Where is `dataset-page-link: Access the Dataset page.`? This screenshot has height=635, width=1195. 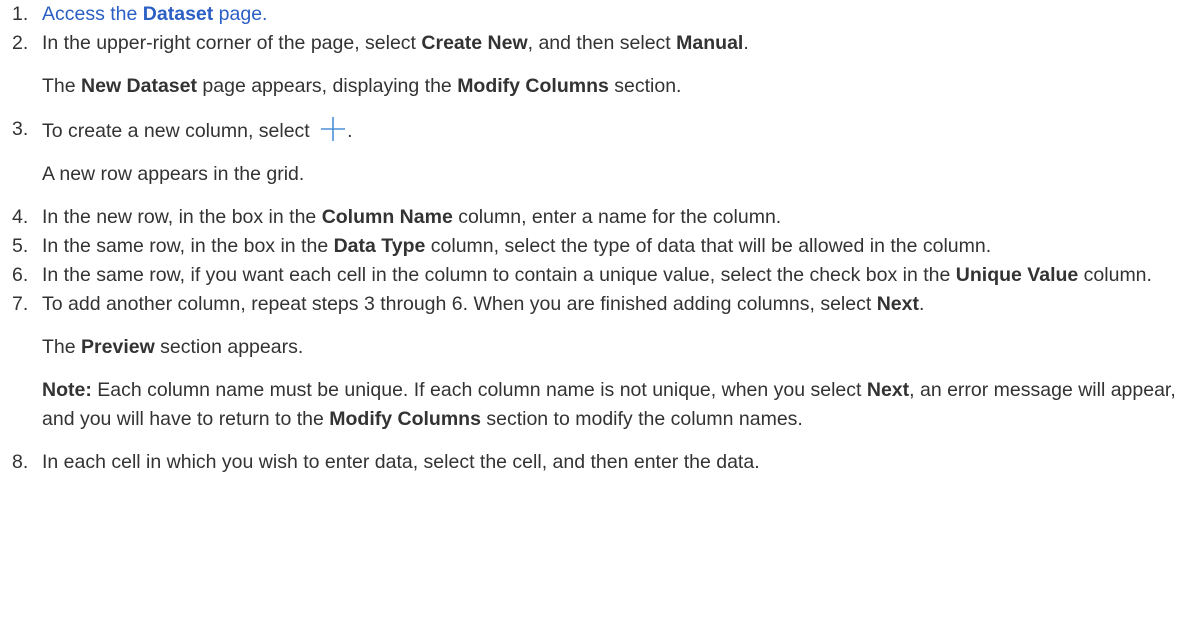
dataset-page-link: Access the Dataset page. is located at coordinates (154, 14).